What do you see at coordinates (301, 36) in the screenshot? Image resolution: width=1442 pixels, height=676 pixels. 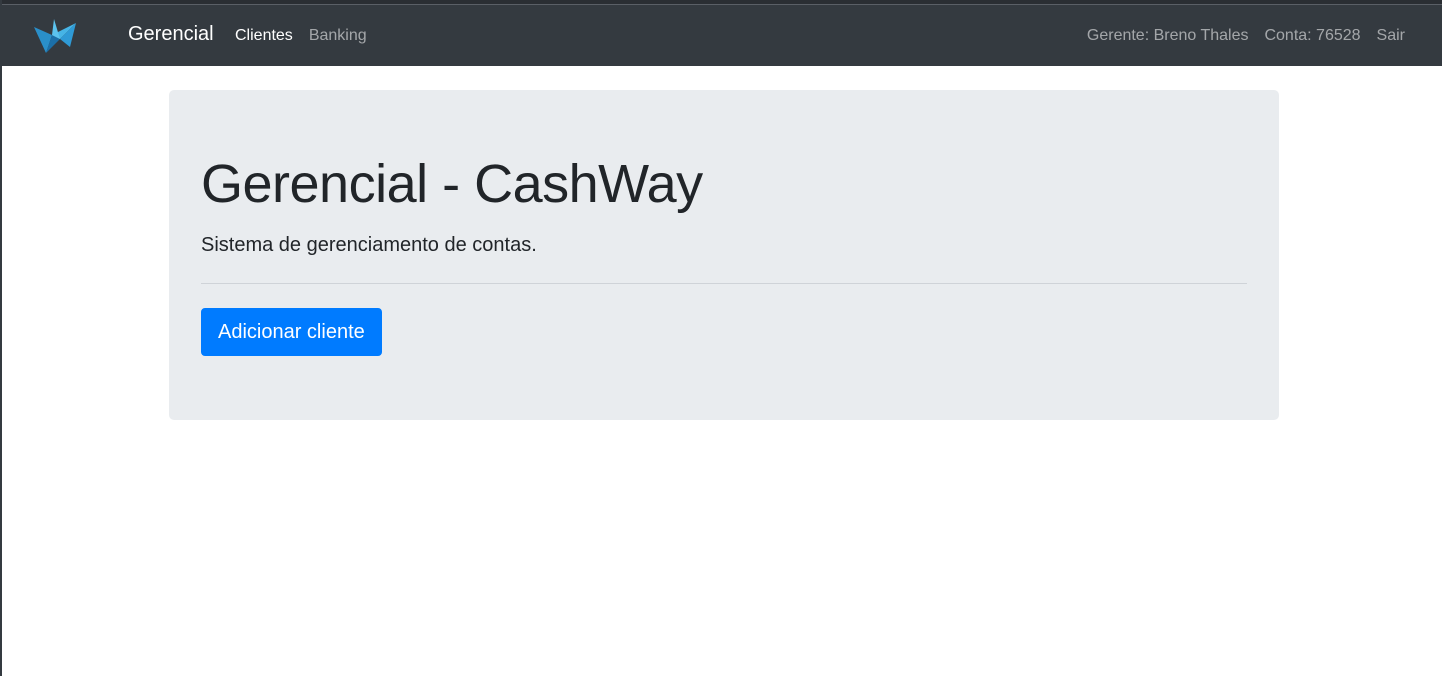 I see `primary-nav: Clientes Banking` at bounding box center [301, 36].